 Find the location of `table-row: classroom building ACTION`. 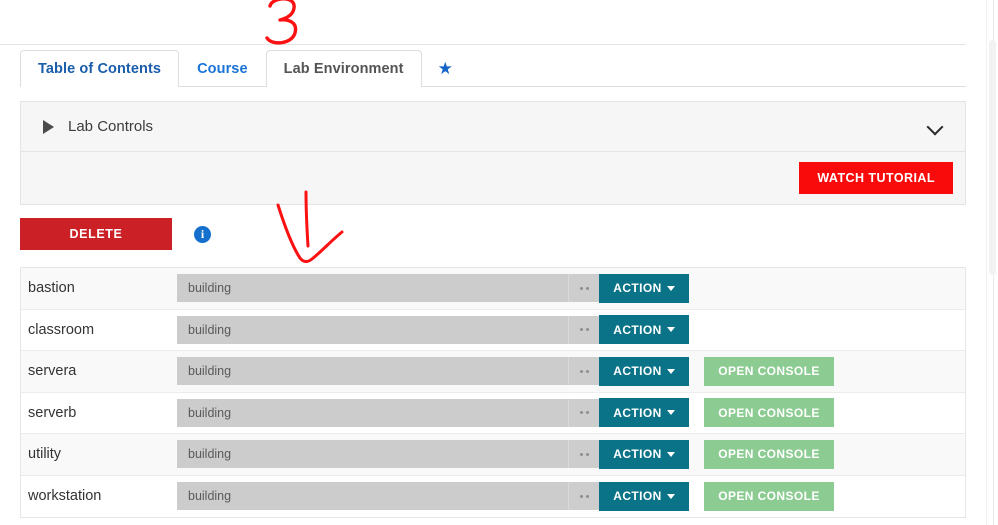

table-row: classroom building ACTION is located at coordinates (493, 330).